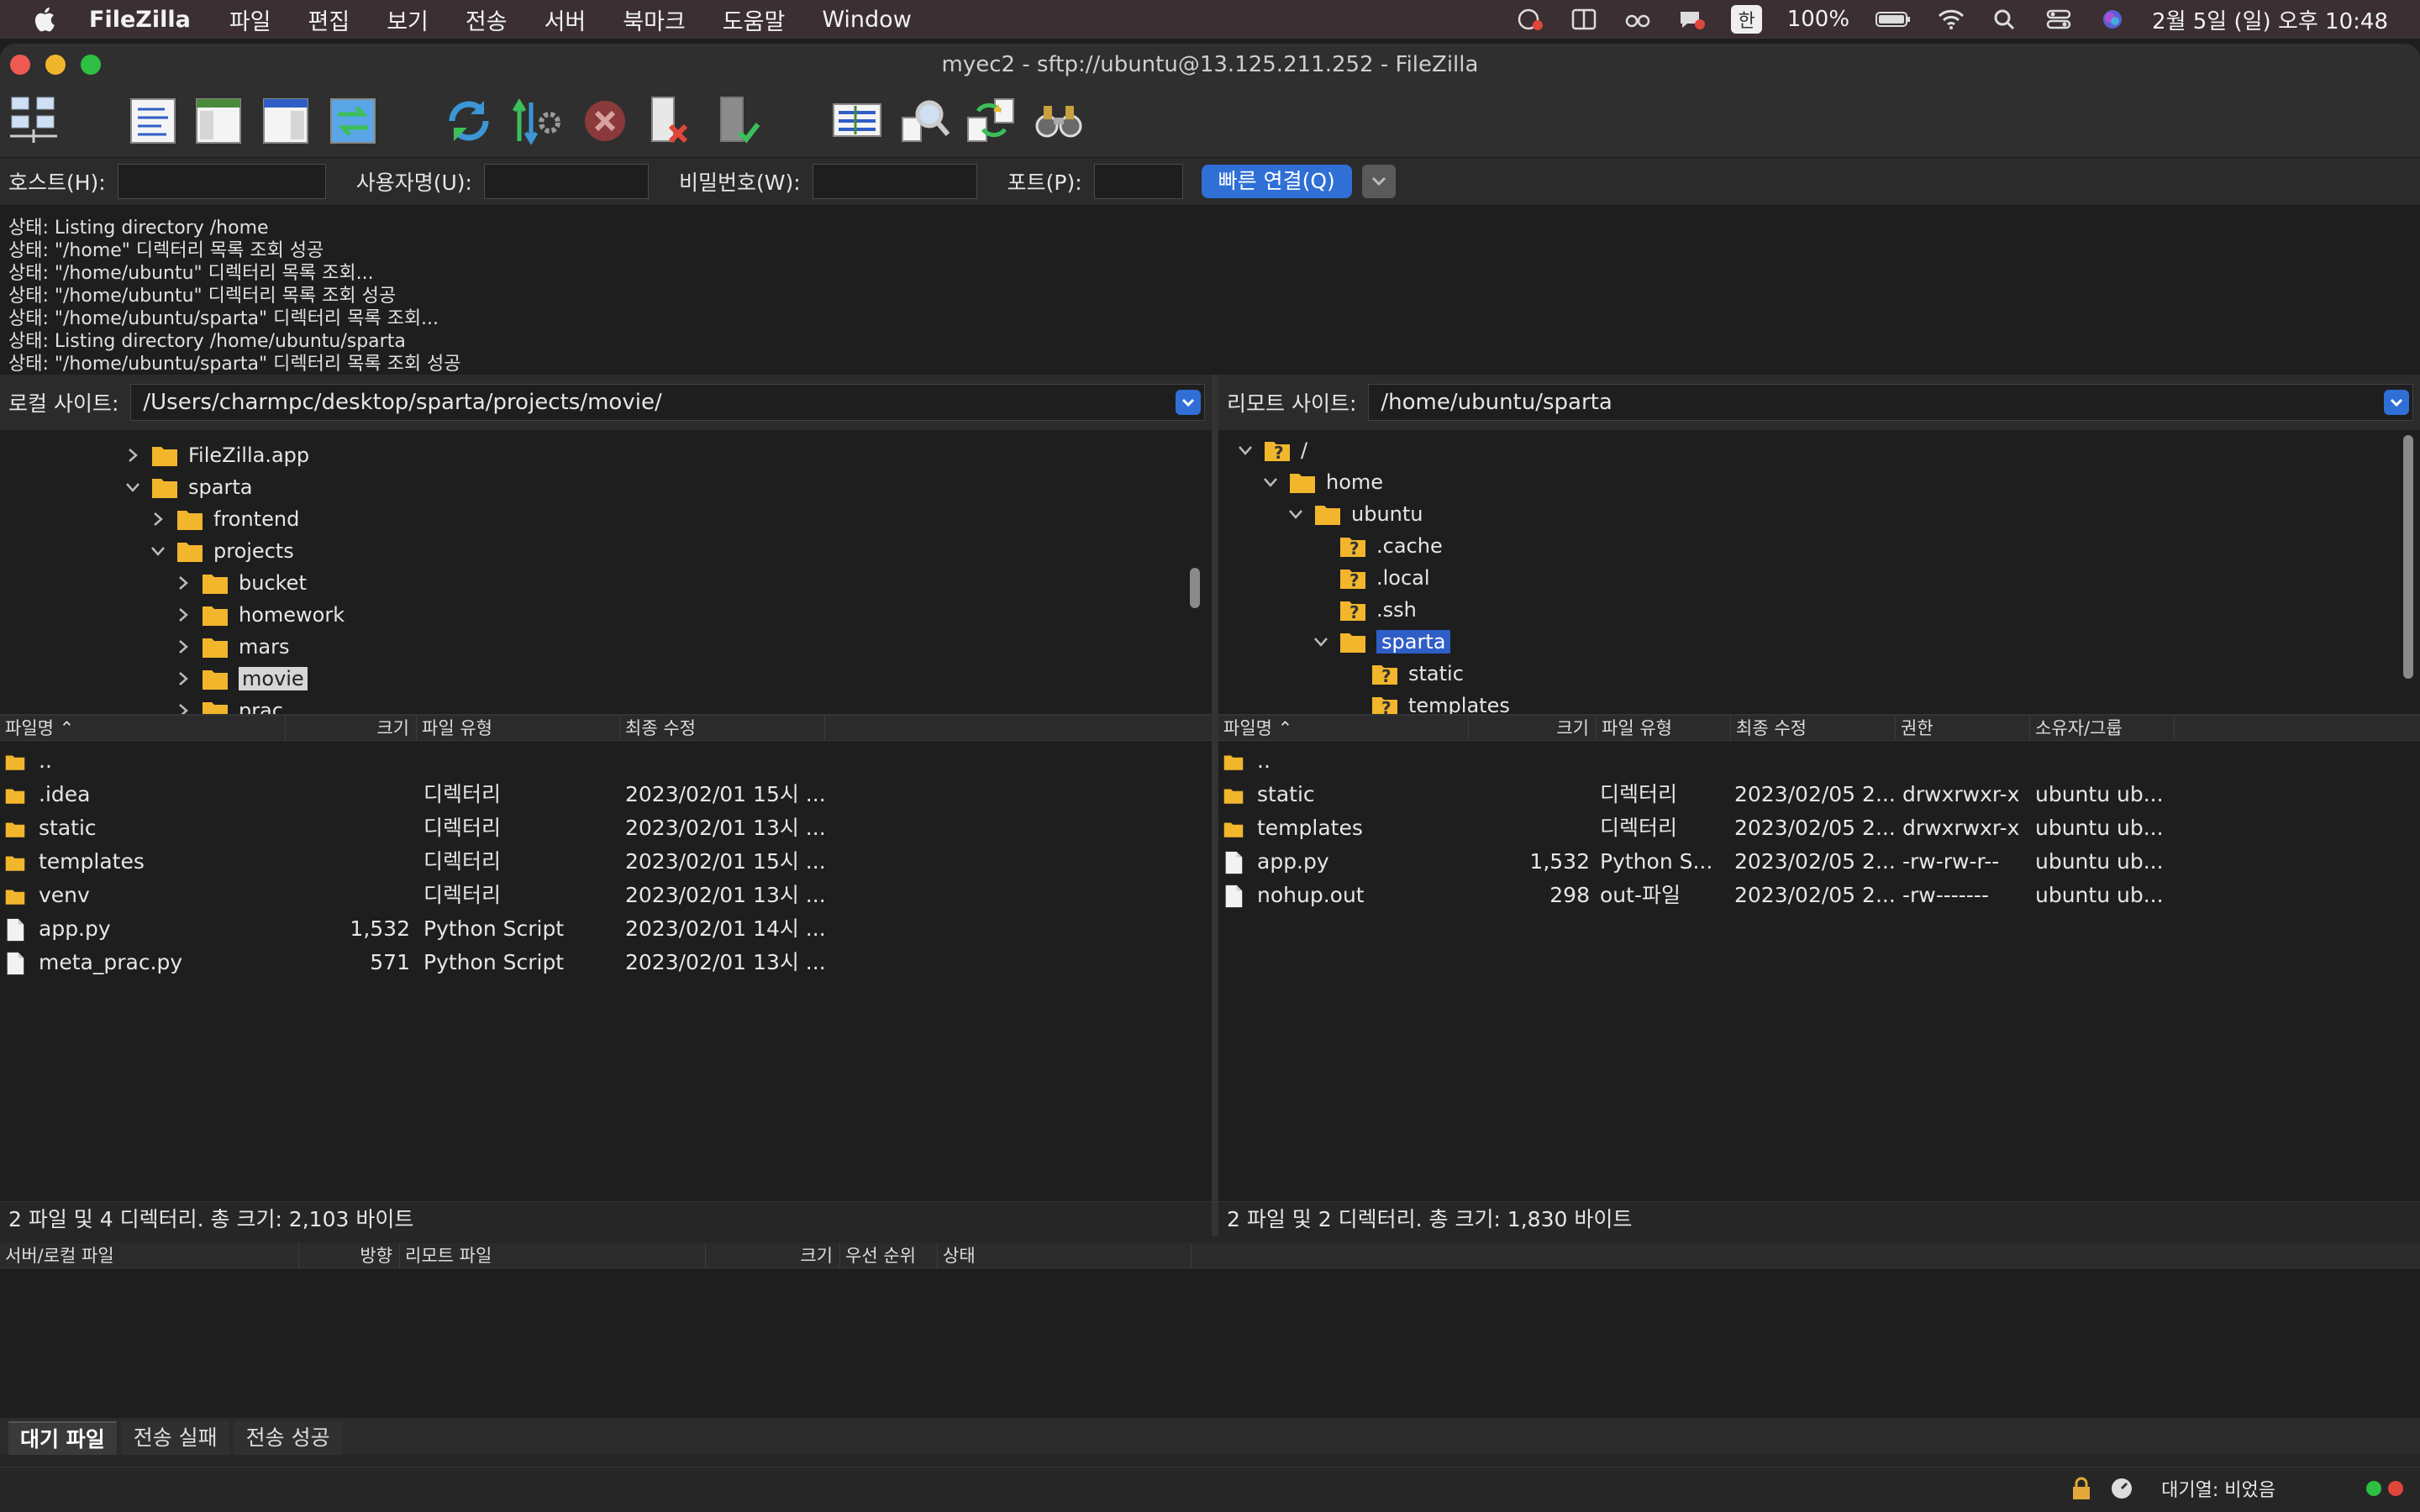 This screenshot has width=2420, height=1512. I want to click on spotlight-search-icon, so click(2005, 19).